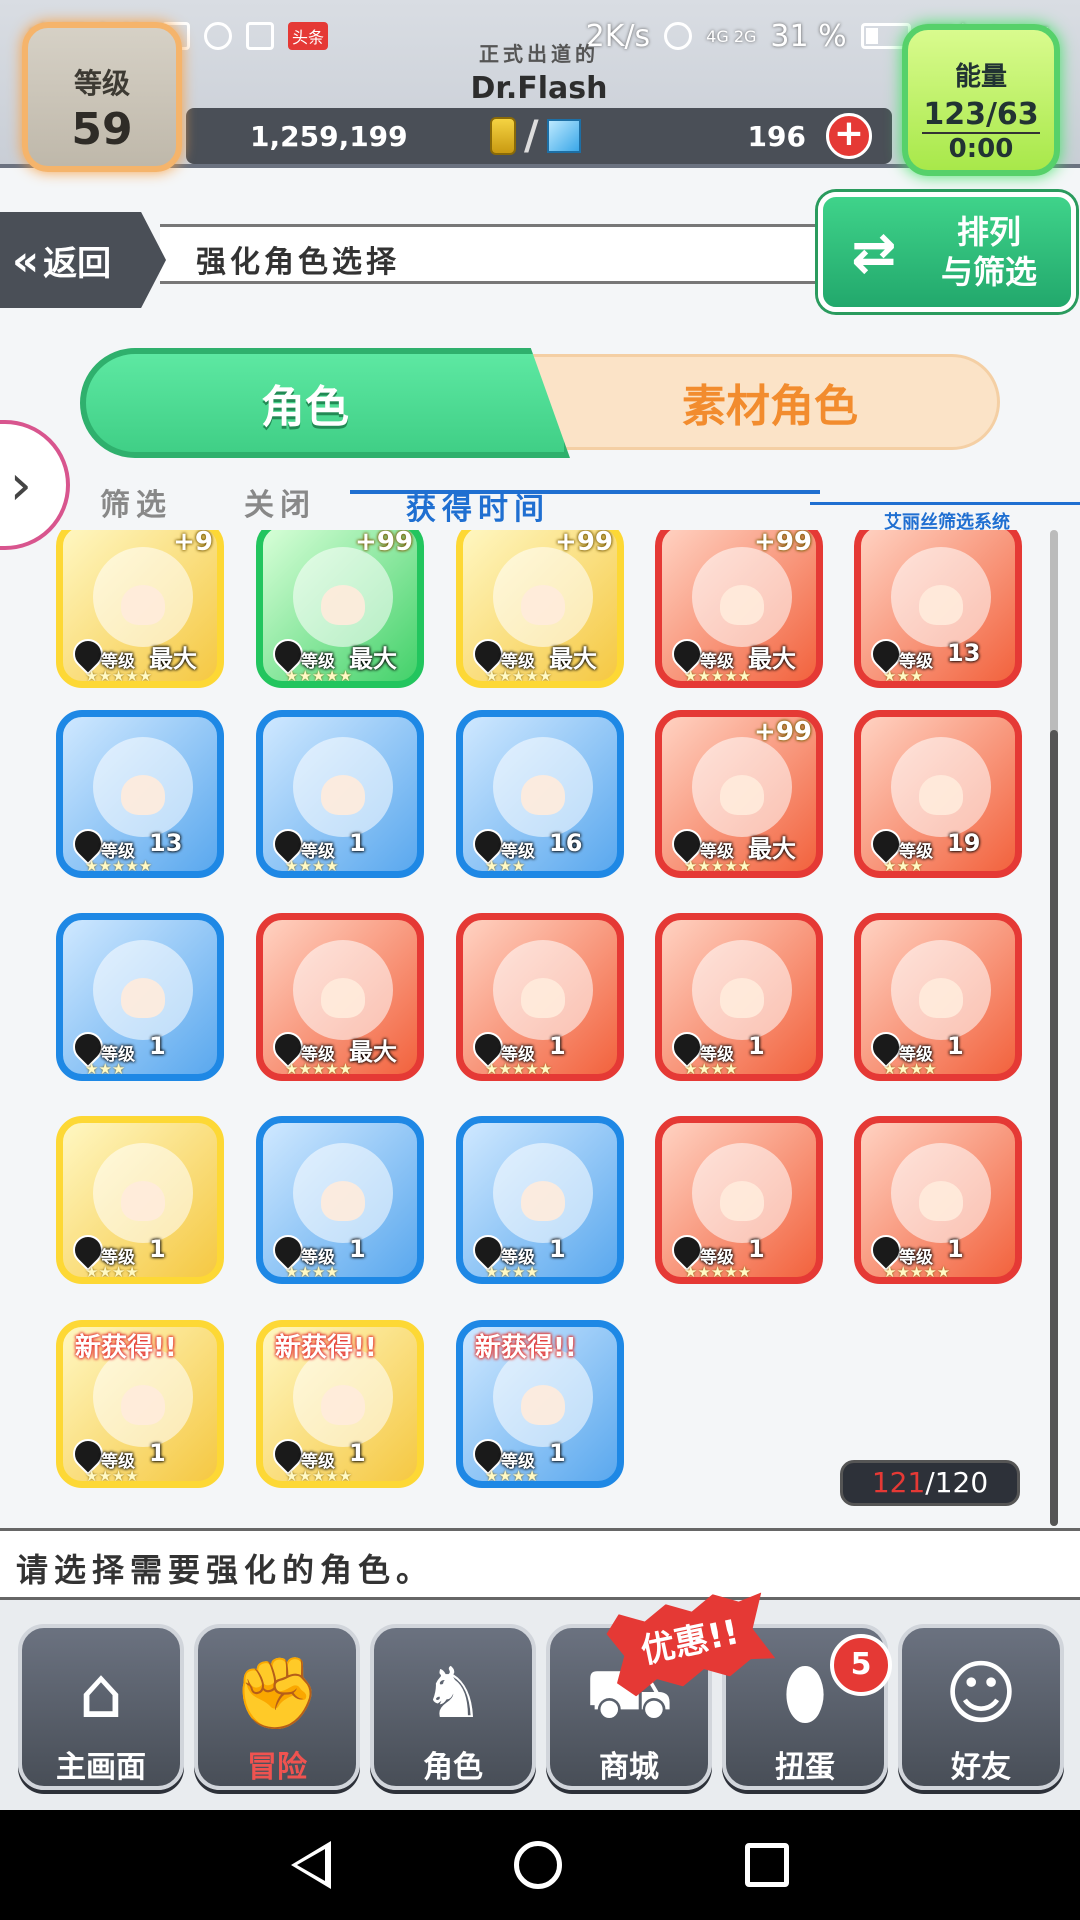  Describe the element at coordinates (140, 997) in the screenshot. I see `character-card: 等级 1 ★★★` at that location.